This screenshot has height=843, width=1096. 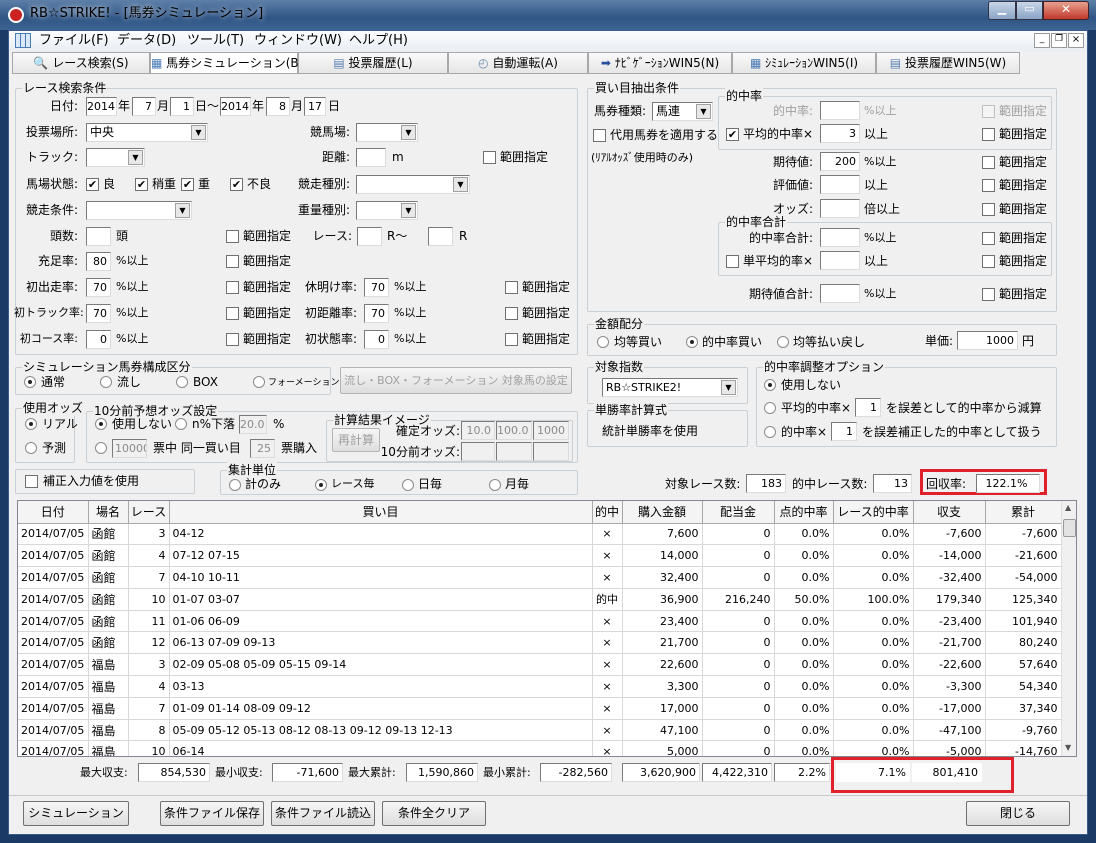 What do you see at coordinates (321, 485) in the screenshot?
I see `agg-race-radio` at bounding box center [321, 485].